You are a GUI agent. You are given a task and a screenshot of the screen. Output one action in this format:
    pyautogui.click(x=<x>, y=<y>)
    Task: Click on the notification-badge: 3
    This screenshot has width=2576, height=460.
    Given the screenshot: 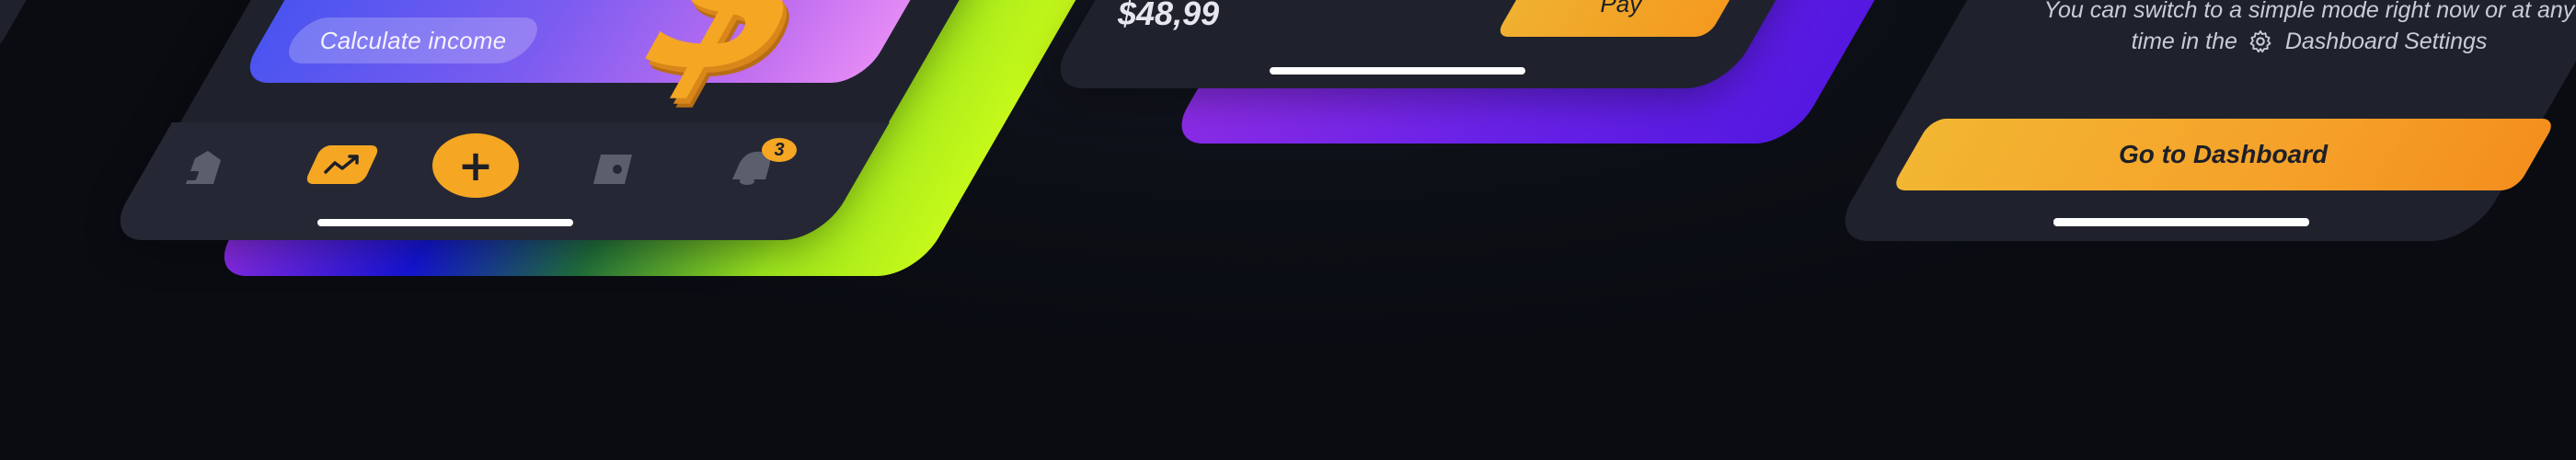 What is the action you would take?
    pyautogui.click(x=779, y=150)
    